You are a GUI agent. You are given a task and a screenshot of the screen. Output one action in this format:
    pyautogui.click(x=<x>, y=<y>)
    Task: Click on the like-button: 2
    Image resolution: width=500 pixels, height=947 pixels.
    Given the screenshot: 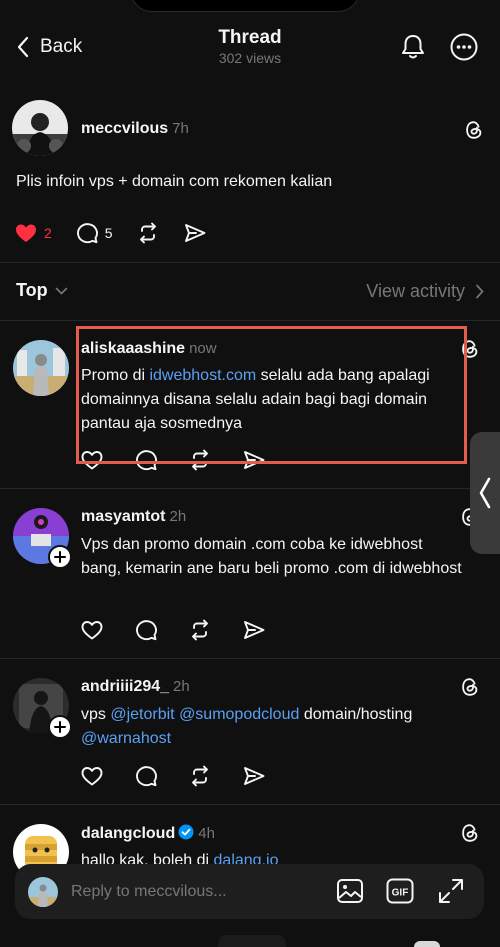 What is the action you would take?
    pyautogui.click(x=33, y=233)
    